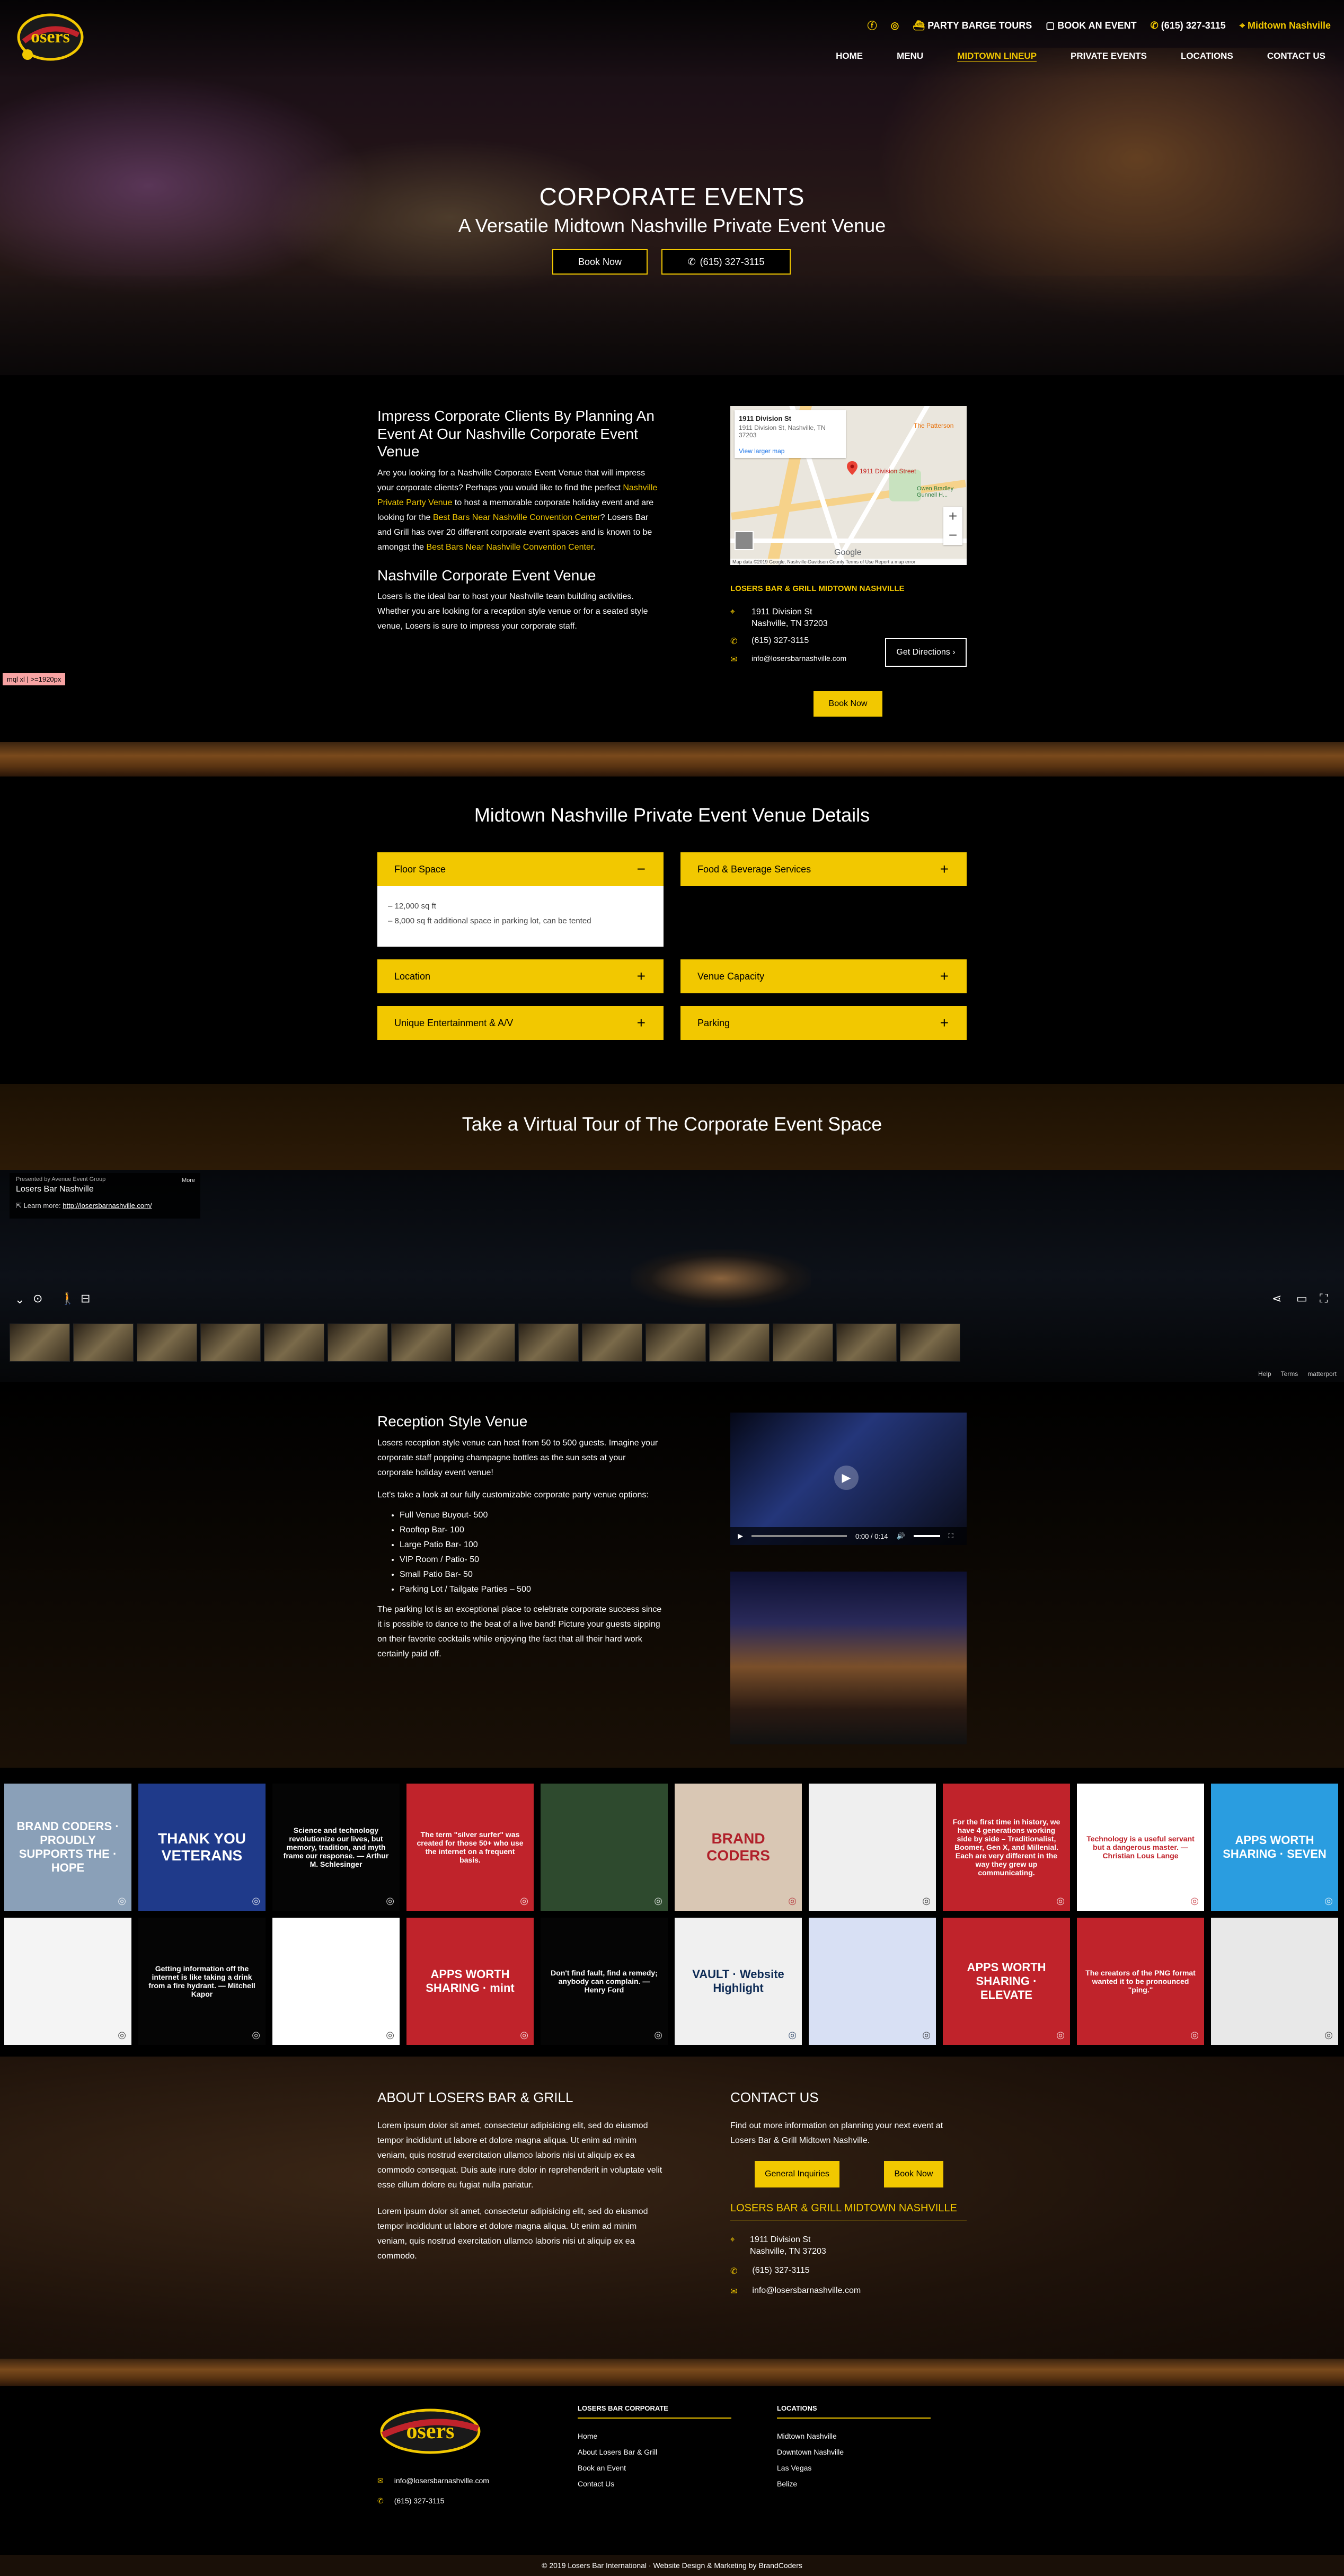 The width and height of the screenshot is (1344, 2576). I want to click on intro-book-now-button: Book Now, so click(848, 704).